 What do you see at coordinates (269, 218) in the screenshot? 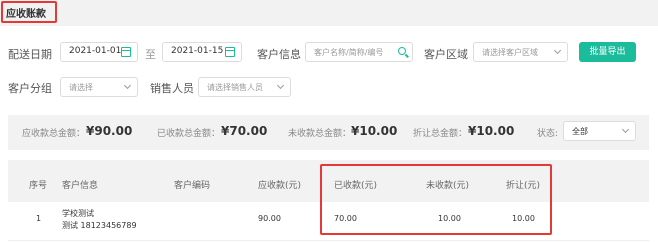
I see `row-receivable: 90.00` at bounding box center [269, 218].